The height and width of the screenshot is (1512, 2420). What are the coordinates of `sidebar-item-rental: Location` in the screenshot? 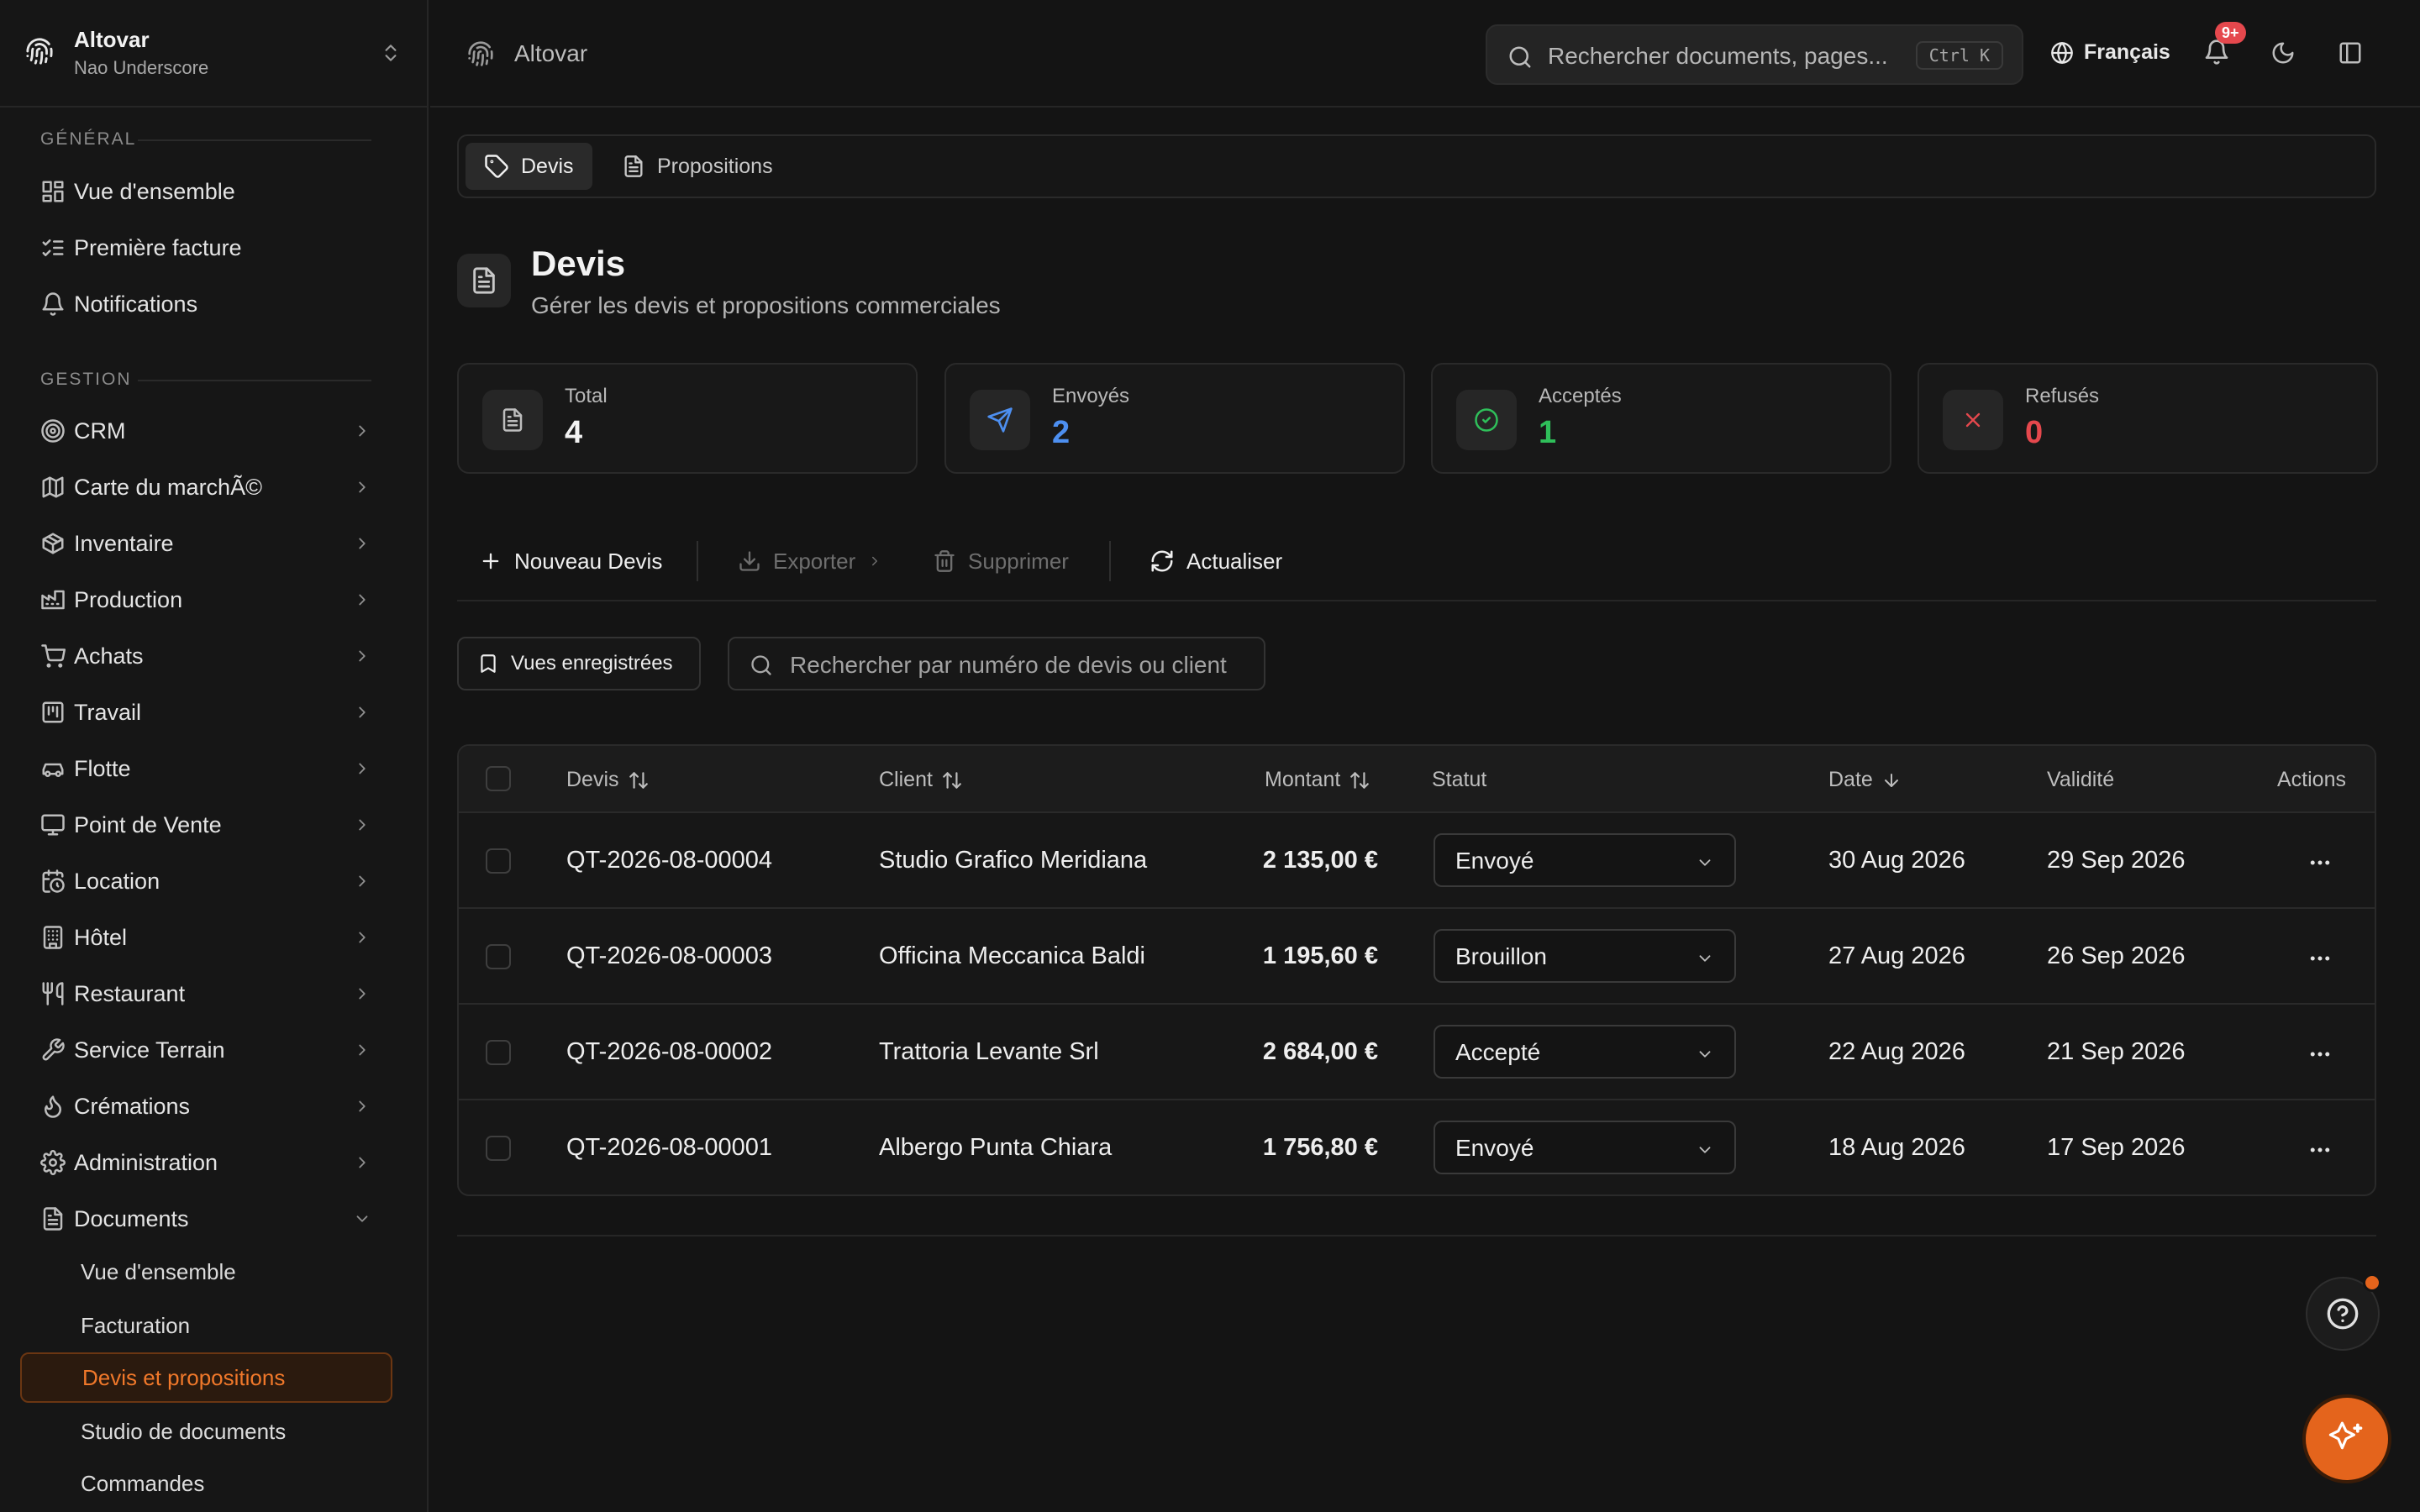 It's located at (200, 881).